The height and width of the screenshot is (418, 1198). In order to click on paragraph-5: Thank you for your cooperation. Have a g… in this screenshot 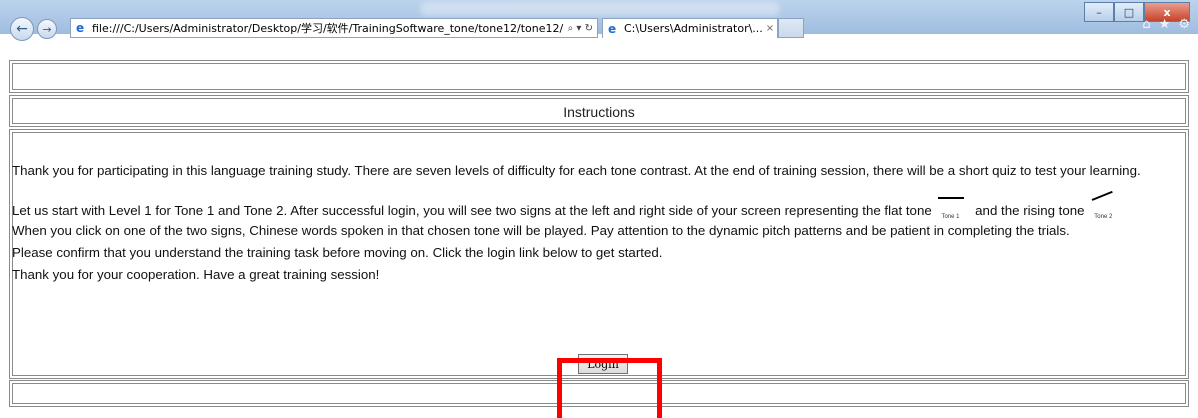, I will do `click(196, 275)`.